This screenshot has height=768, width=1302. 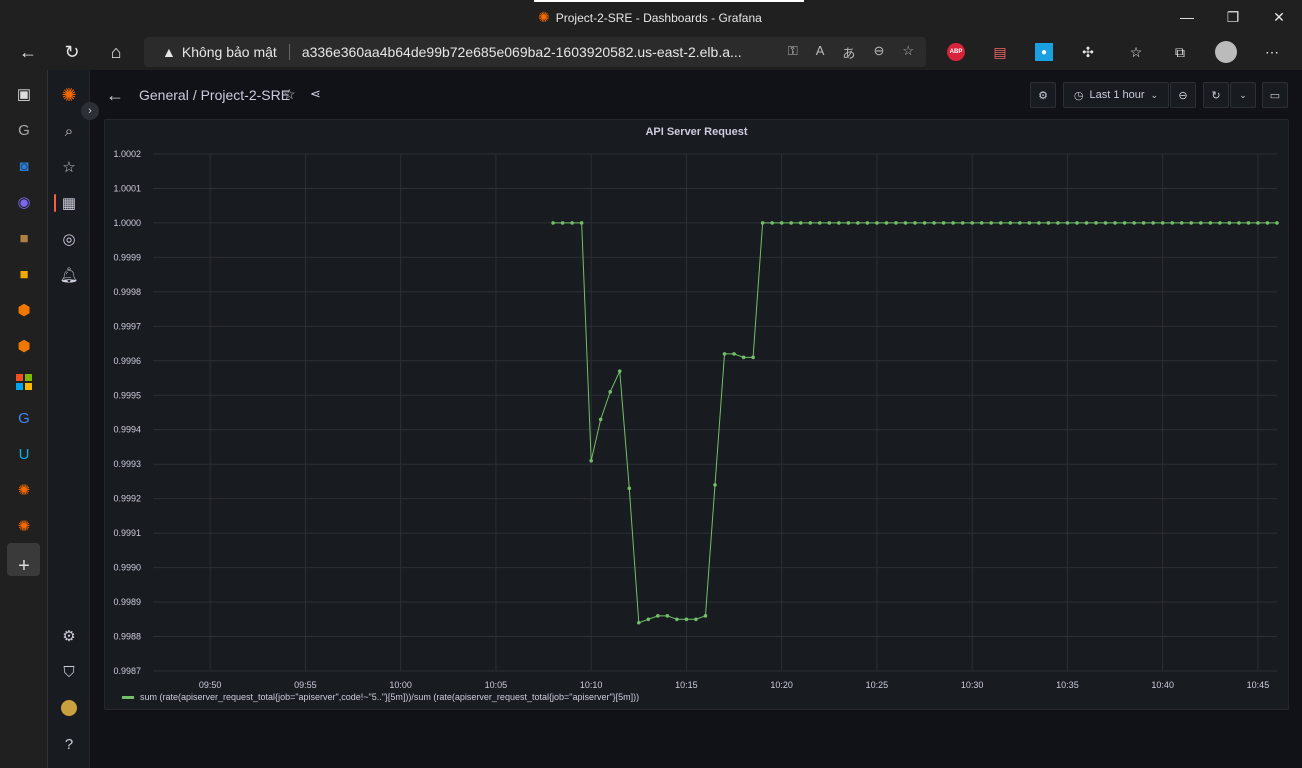 I want to click on x-tick-label: 09:55, so click(x=305, y=685).